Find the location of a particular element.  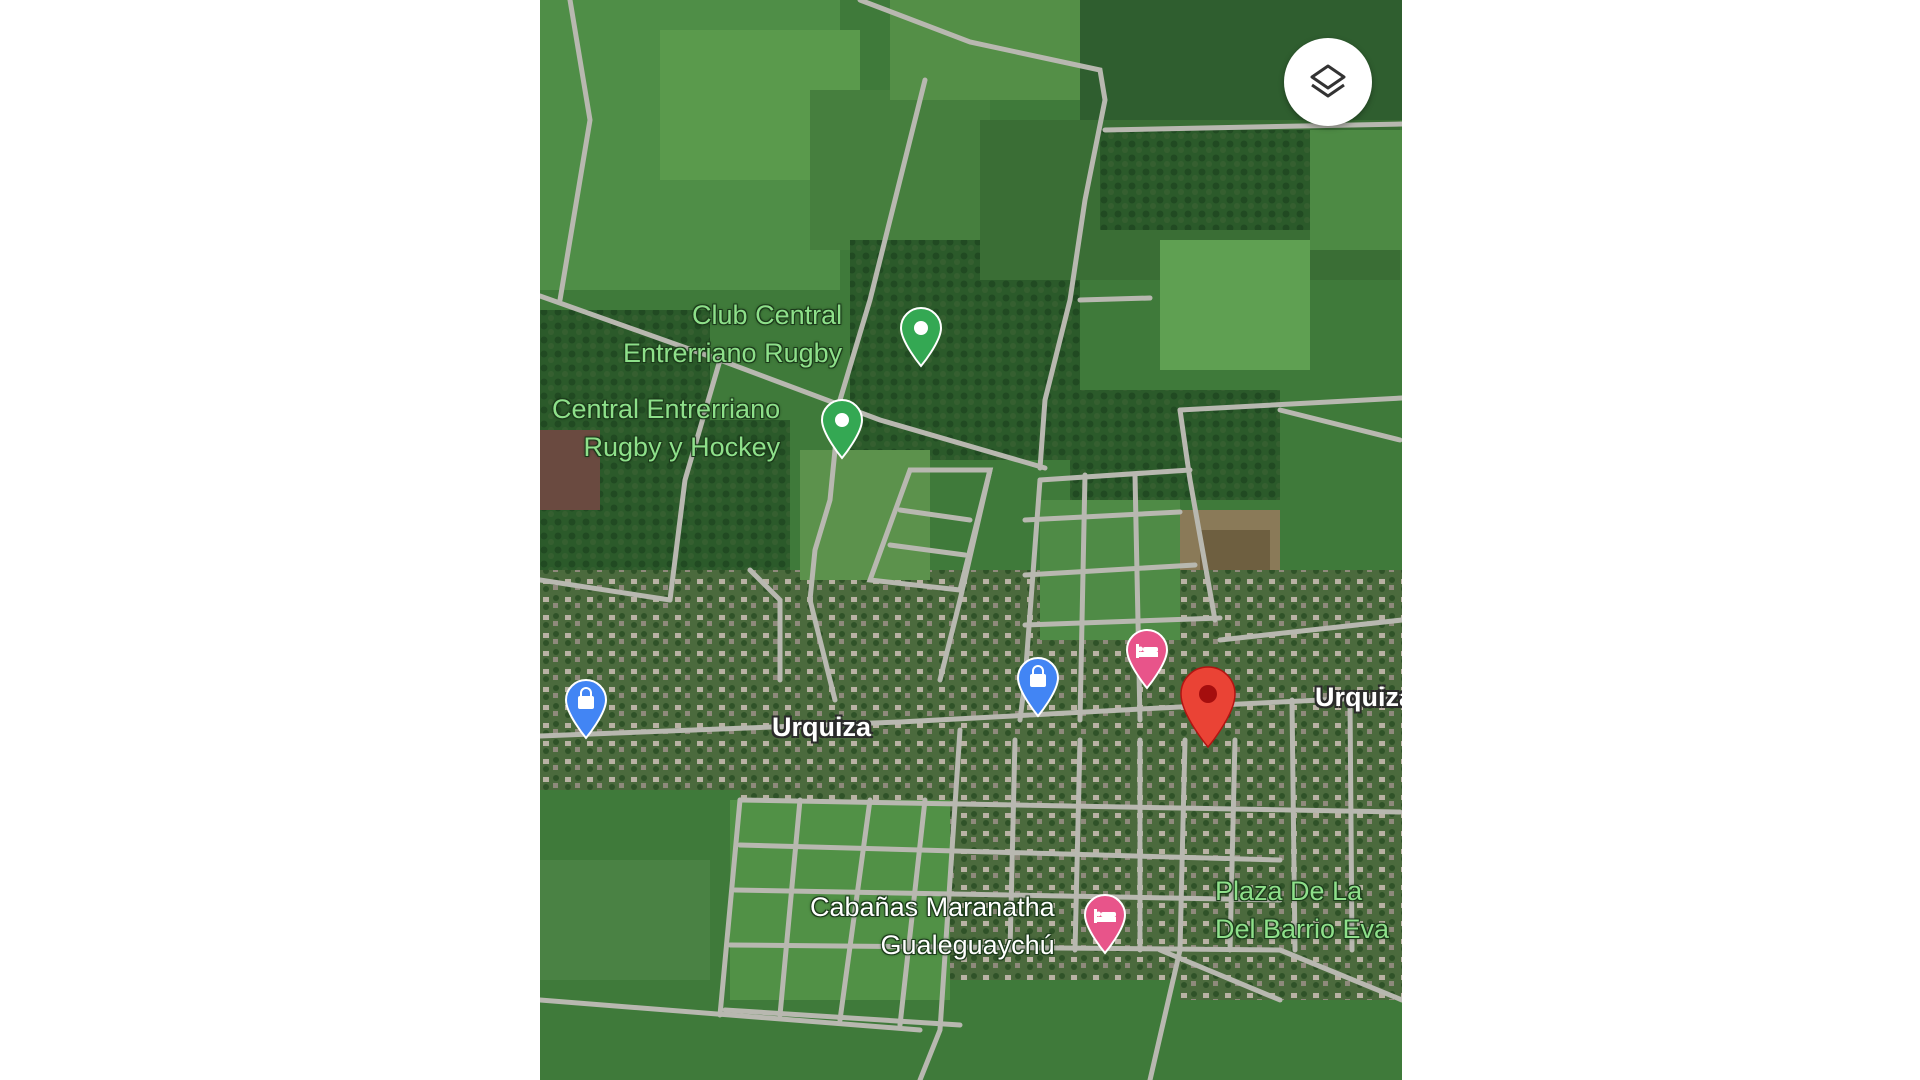

layers-button is located at coordinates (1328, 82).